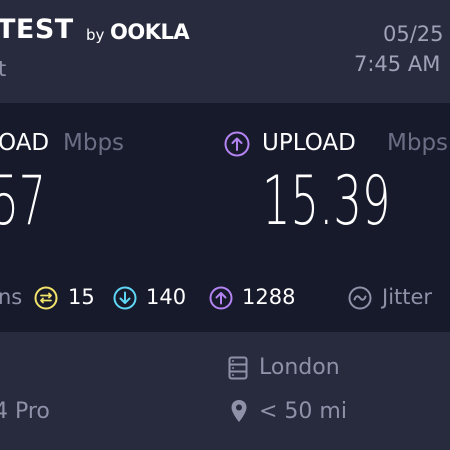  What do you see at coordinates (418, 143) in the screenshot?
I see `upload-unit: Mbps` at bounding box center [418, 143].